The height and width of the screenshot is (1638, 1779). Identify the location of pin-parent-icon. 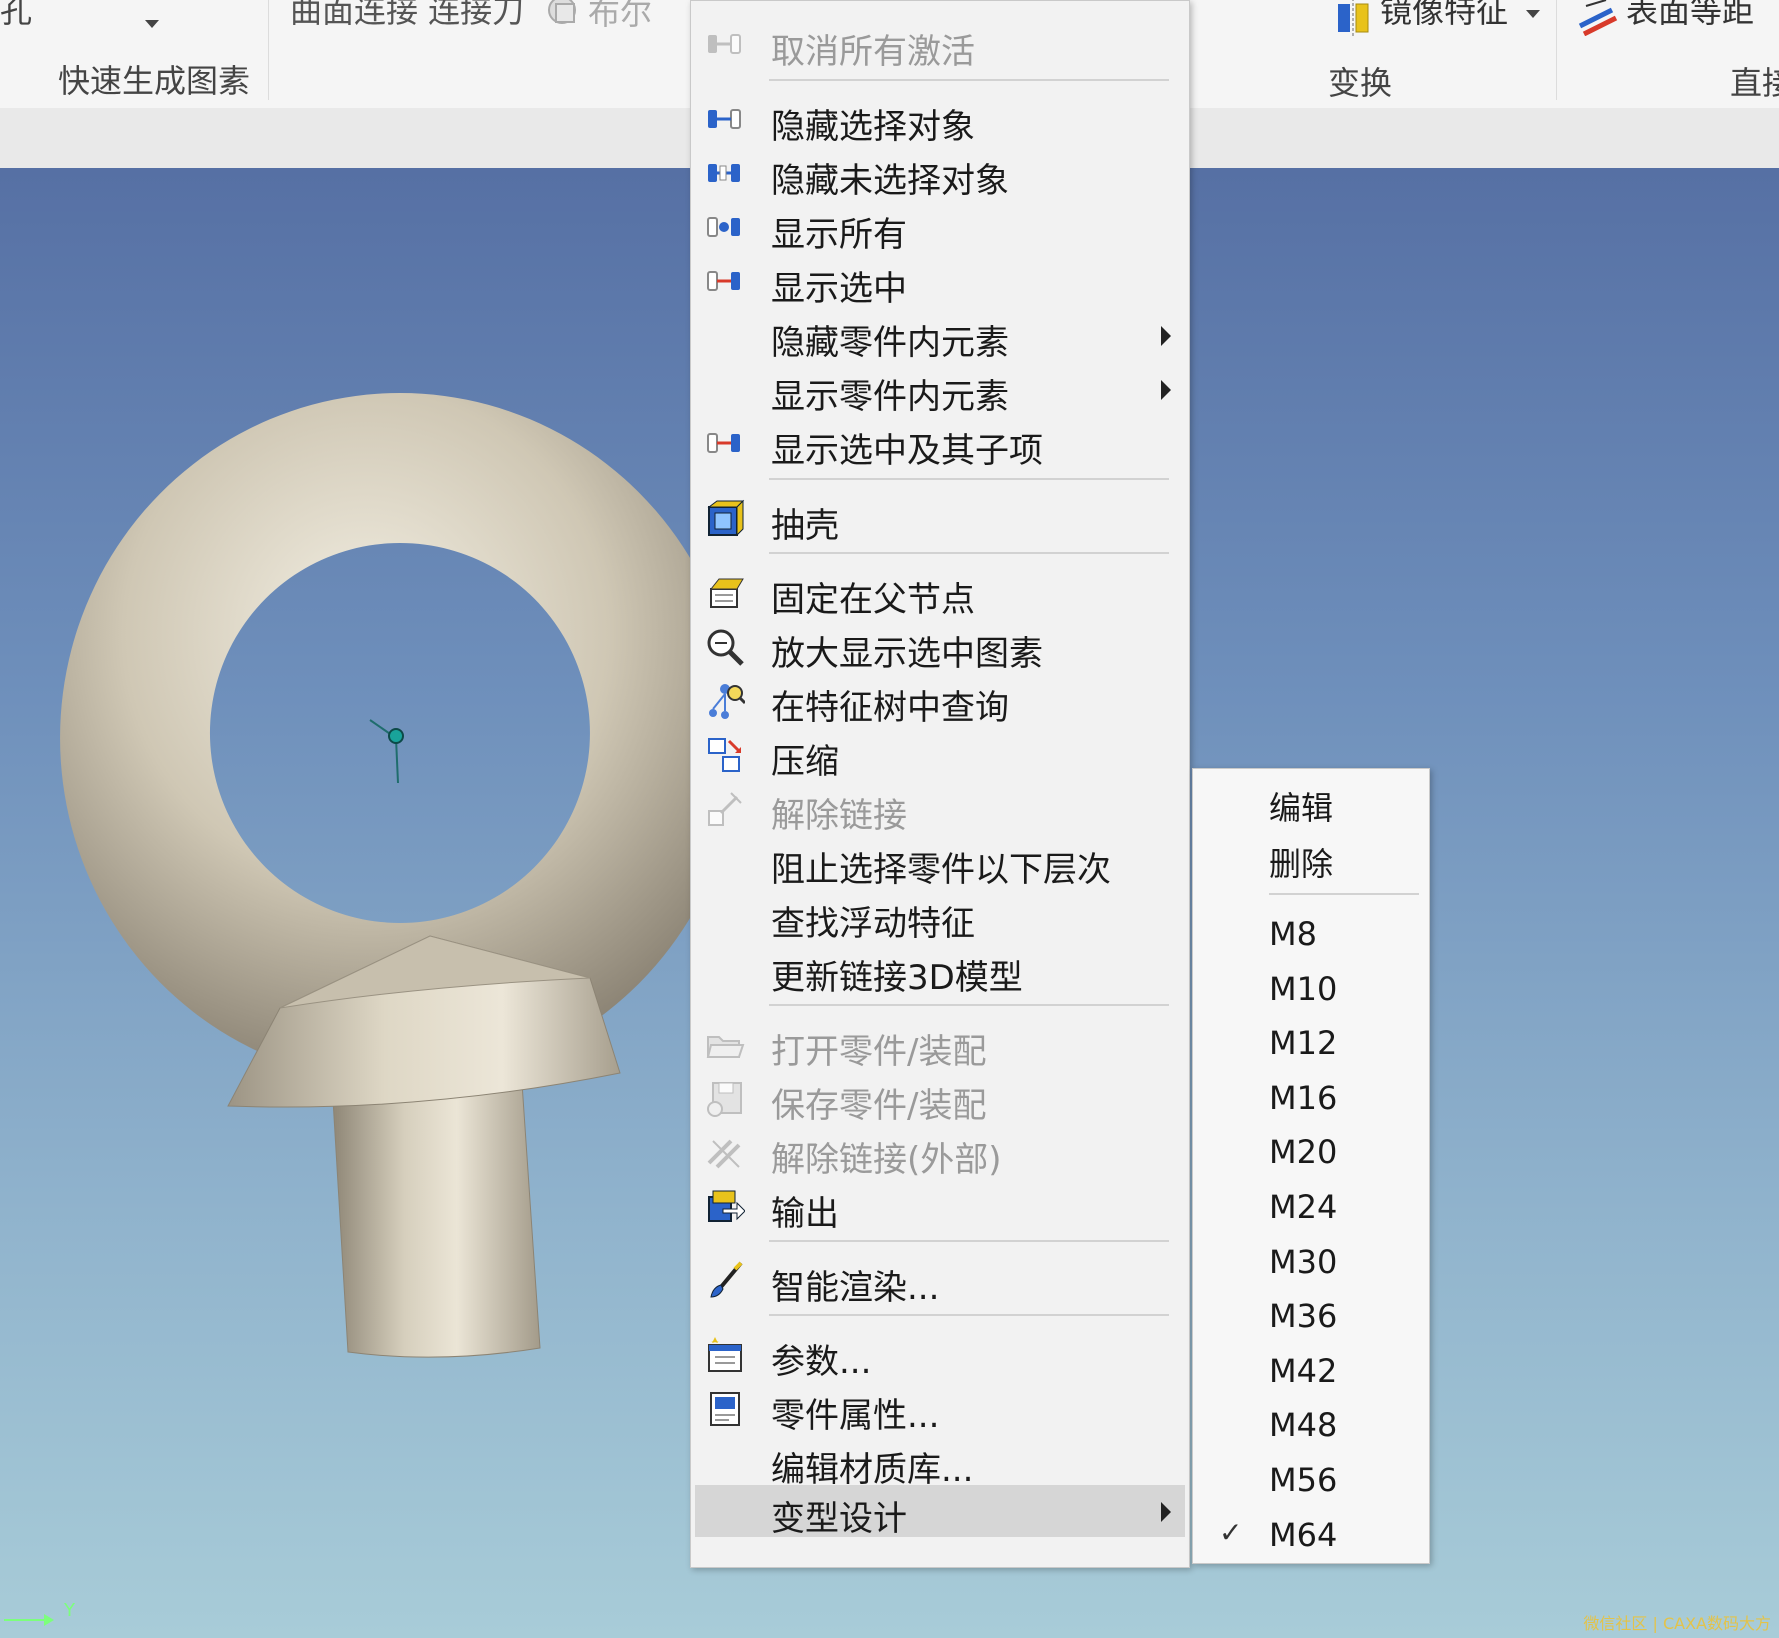
(726, 593).